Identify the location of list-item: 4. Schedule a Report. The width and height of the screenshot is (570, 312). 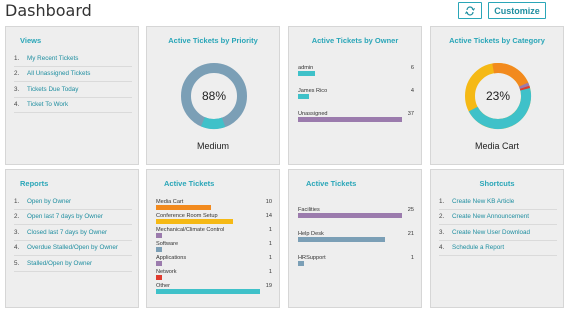
(498, 248).